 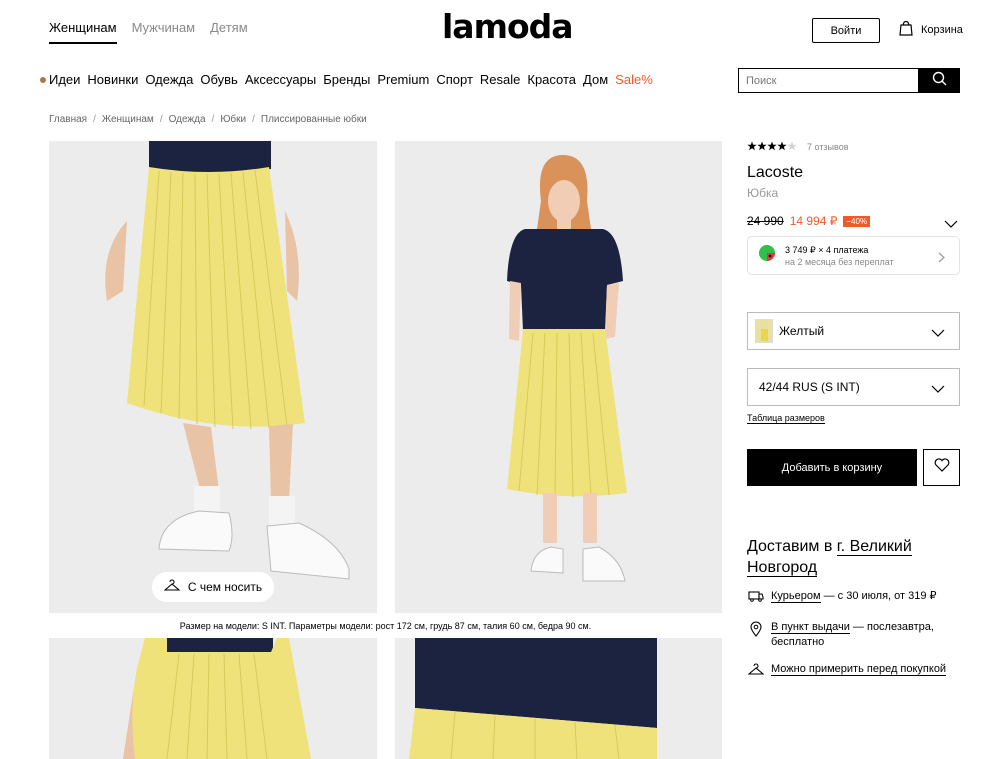 I want to click on delivery-courier: Курьером — с 30 июля, от 319 ₽, so click(x=857, y=596).